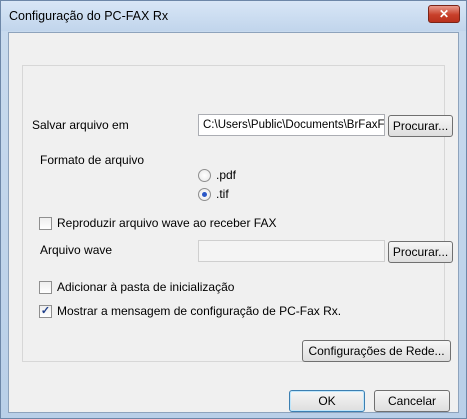 The image size is (467, 419). I want to click on cancel-button: Cancelar, so click(412, 401).